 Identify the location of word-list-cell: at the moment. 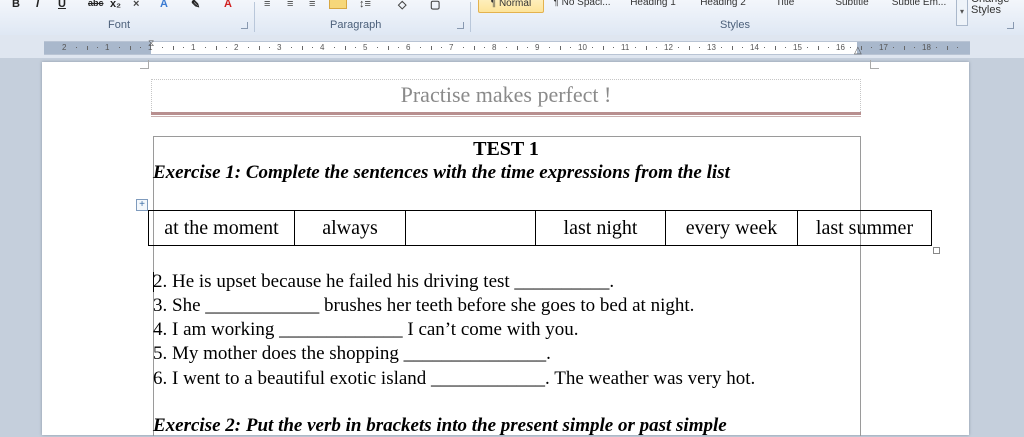
(221, 228).